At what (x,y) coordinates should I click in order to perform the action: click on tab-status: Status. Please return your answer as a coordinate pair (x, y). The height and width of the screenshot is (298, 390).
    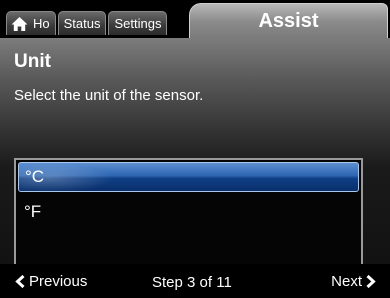
    Looking at the image, I should click on (82, 23).